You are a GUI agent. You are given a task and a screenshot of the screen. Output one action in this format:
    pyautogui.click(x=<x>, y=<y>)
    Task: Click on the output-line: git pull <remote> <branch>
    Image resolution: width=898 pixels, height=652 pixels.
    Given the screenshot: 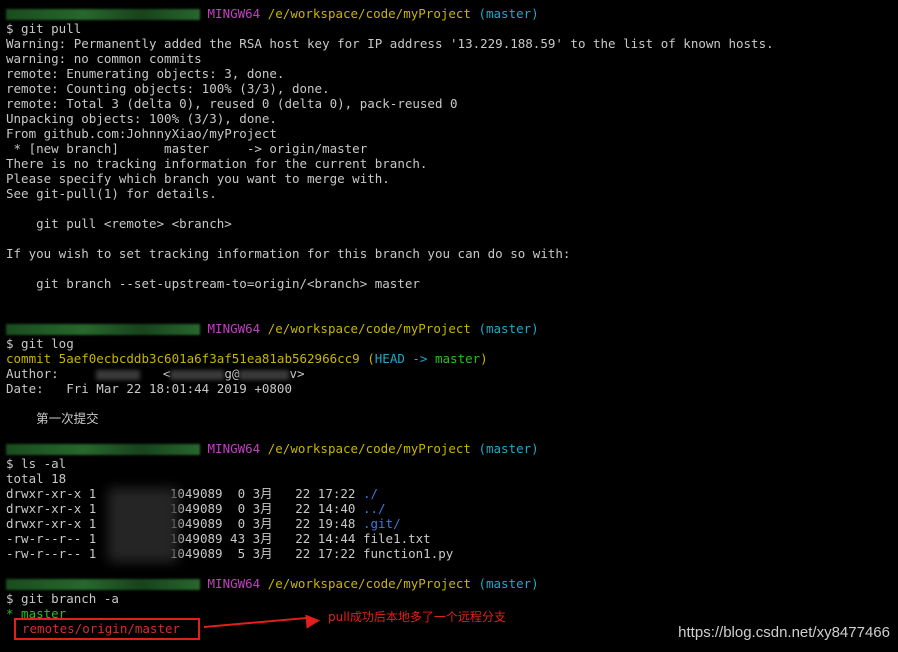 What is the action you would take?
    pyautogui.click(x=119, y=223)
    